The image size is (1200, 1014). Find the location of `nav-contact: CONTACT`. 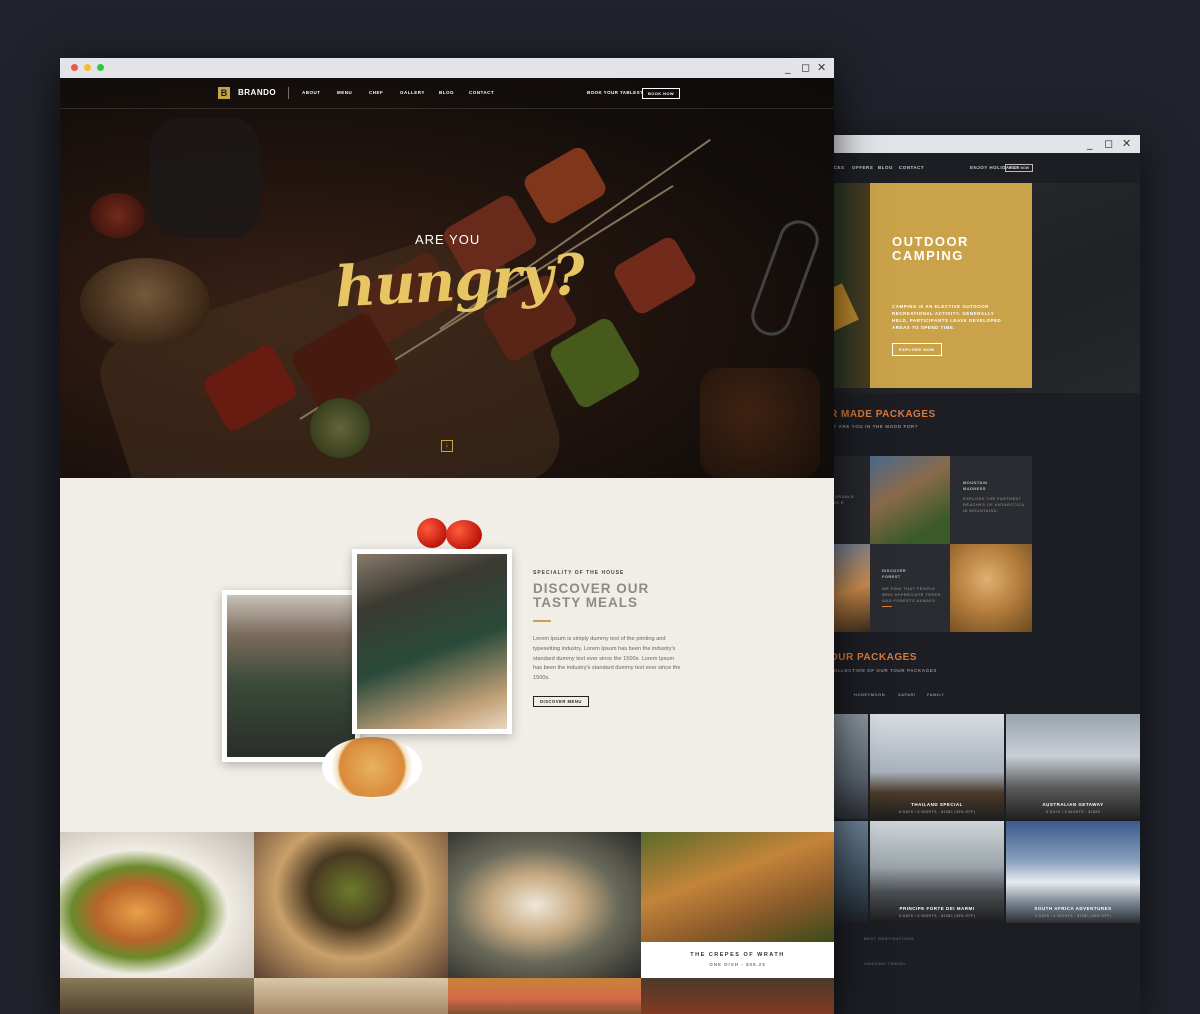

nav-contact: CONTACT is located at coordinates (481, 92).